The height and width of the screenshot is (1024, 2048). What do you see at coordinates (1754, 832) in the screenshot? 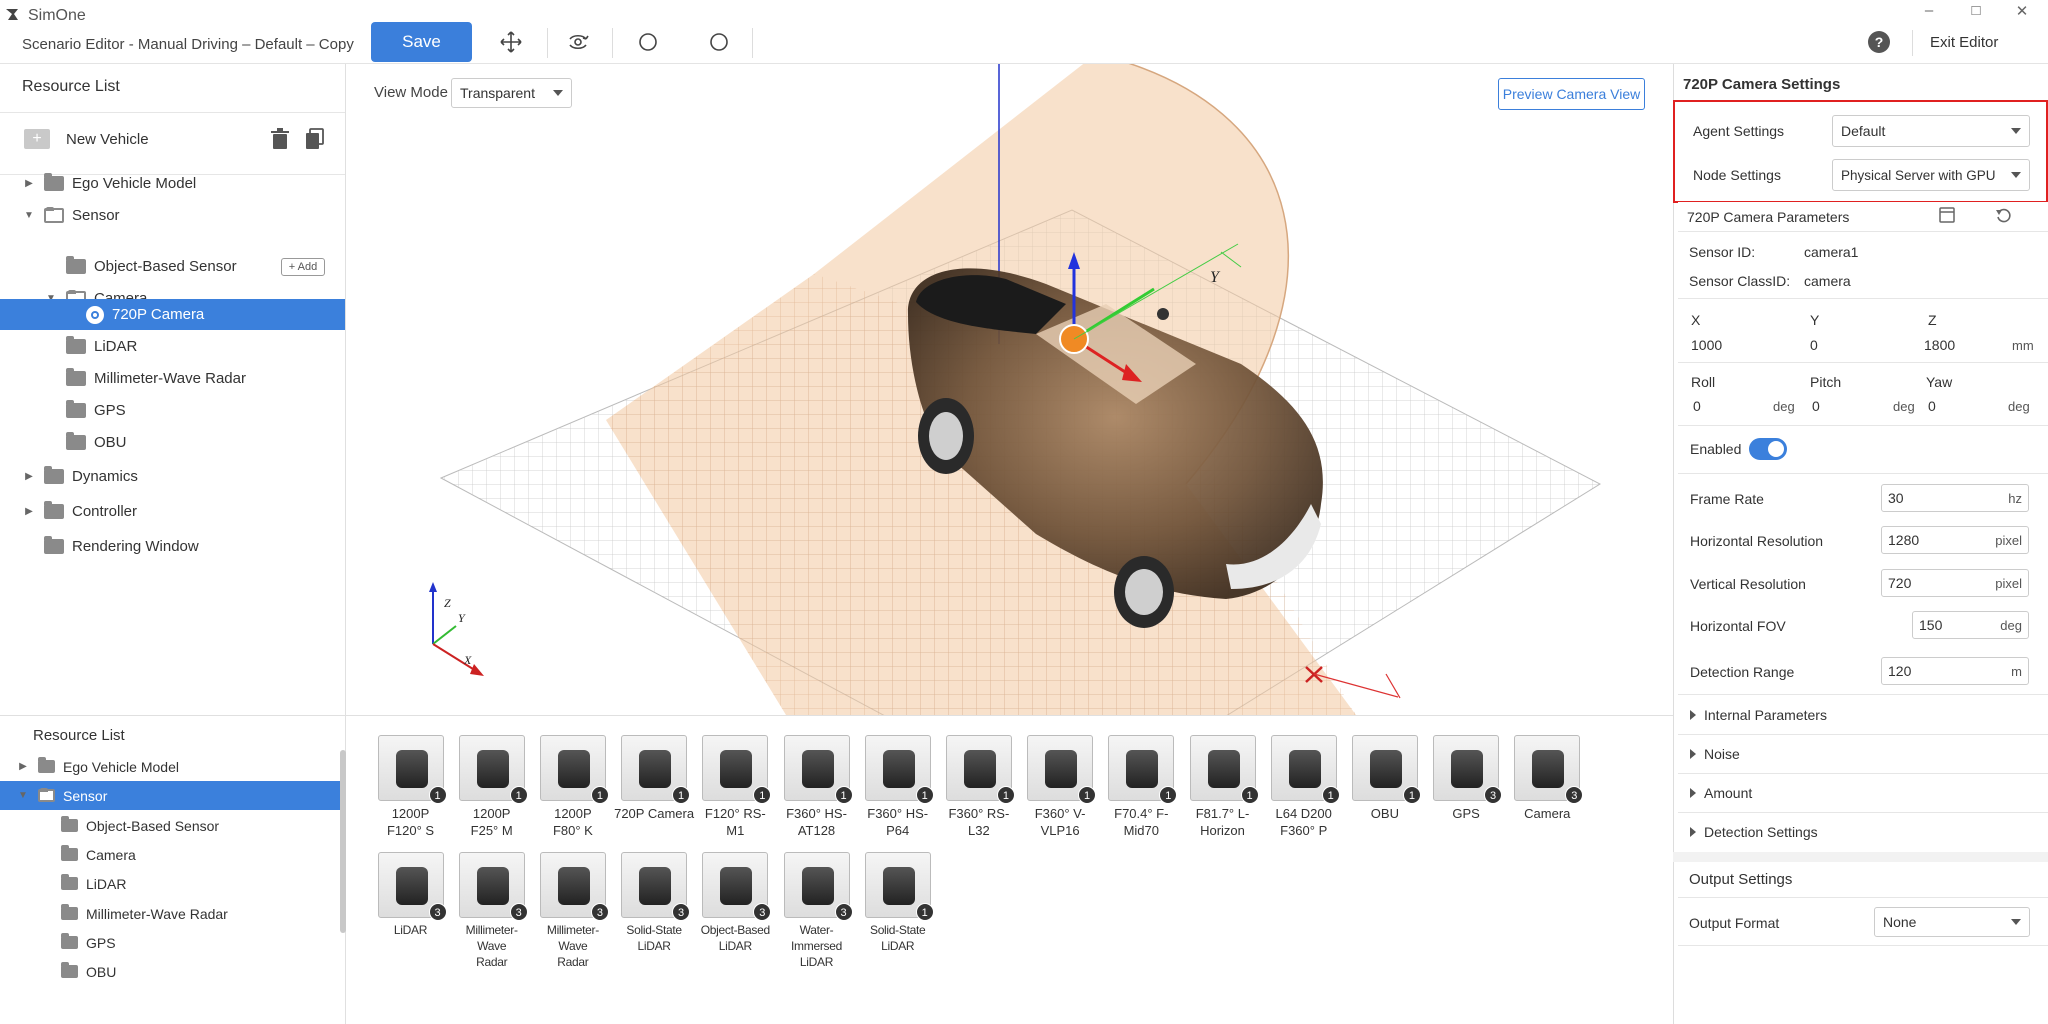
I see `detection-settings-expander: Detection Settings` at bounding box center [1754, 832].